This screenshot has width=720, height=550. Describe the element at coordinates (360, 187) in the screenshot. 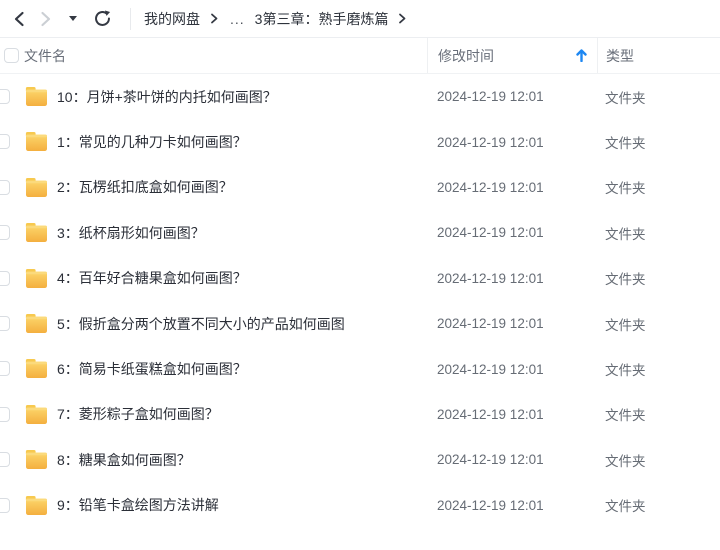

I see `table-row: 2：瓦楞纸扣底盒如何画图？ 2024-12-19 12:01 文件夹` at that location.